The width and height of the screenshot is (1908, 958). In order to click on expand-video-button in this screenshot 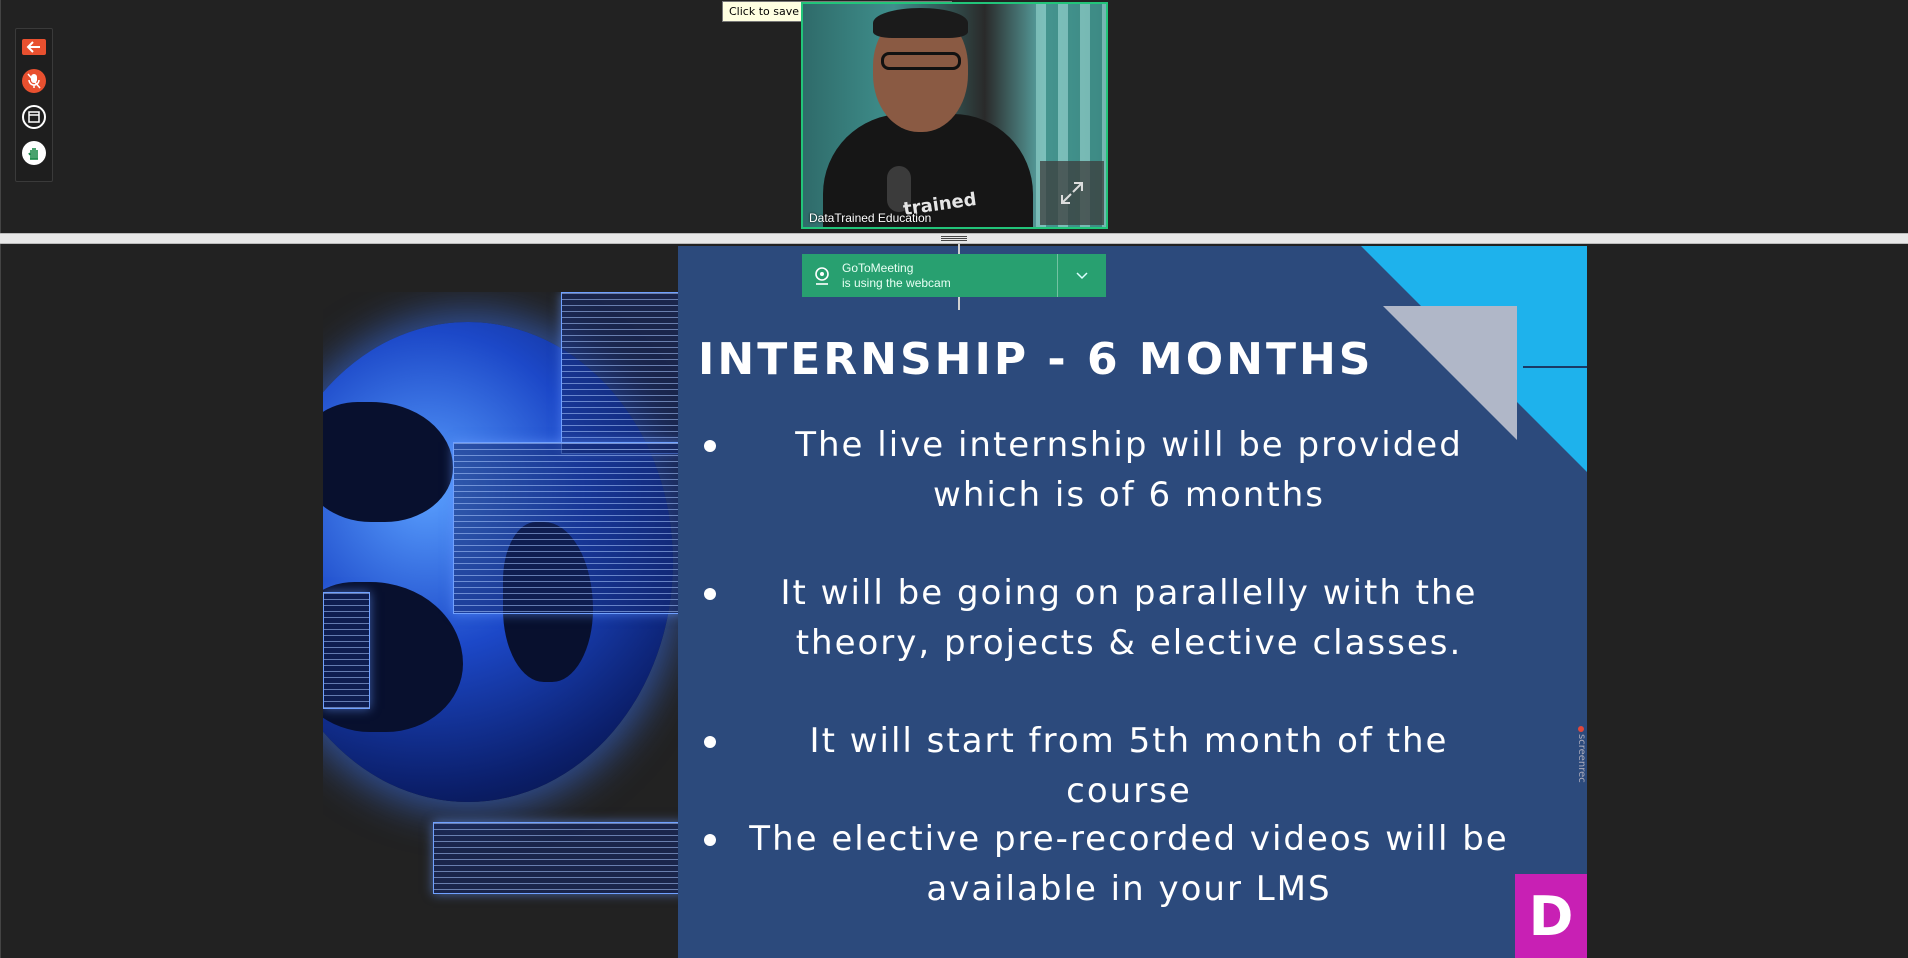, I will do `click(1072, 193)`.